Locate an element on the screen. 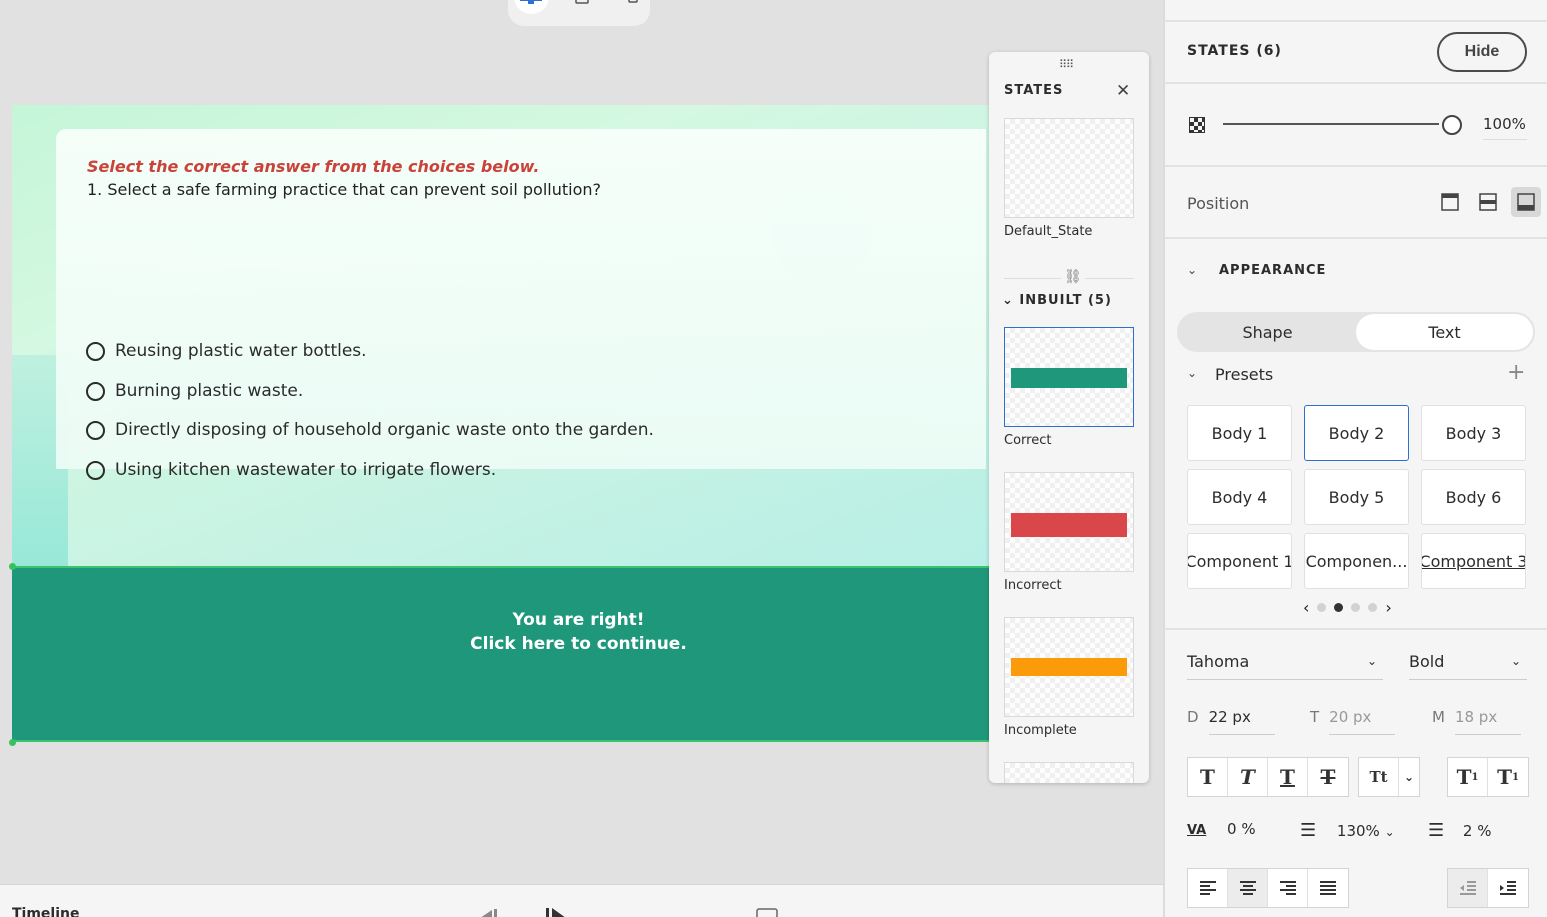  states-count-title: STATES (6) is located at coordinates (1234, 51).